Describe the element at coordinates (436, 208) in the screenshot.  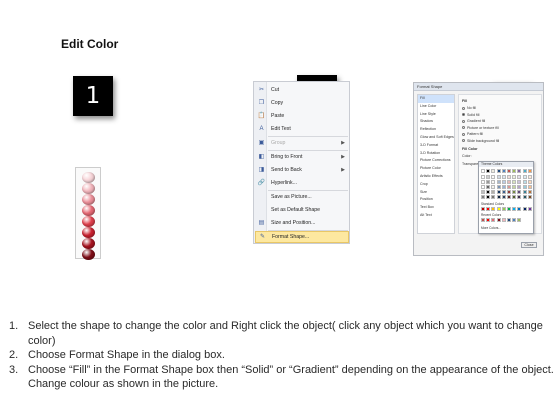
I see `dialog-nav-item: Text Box` at that location.